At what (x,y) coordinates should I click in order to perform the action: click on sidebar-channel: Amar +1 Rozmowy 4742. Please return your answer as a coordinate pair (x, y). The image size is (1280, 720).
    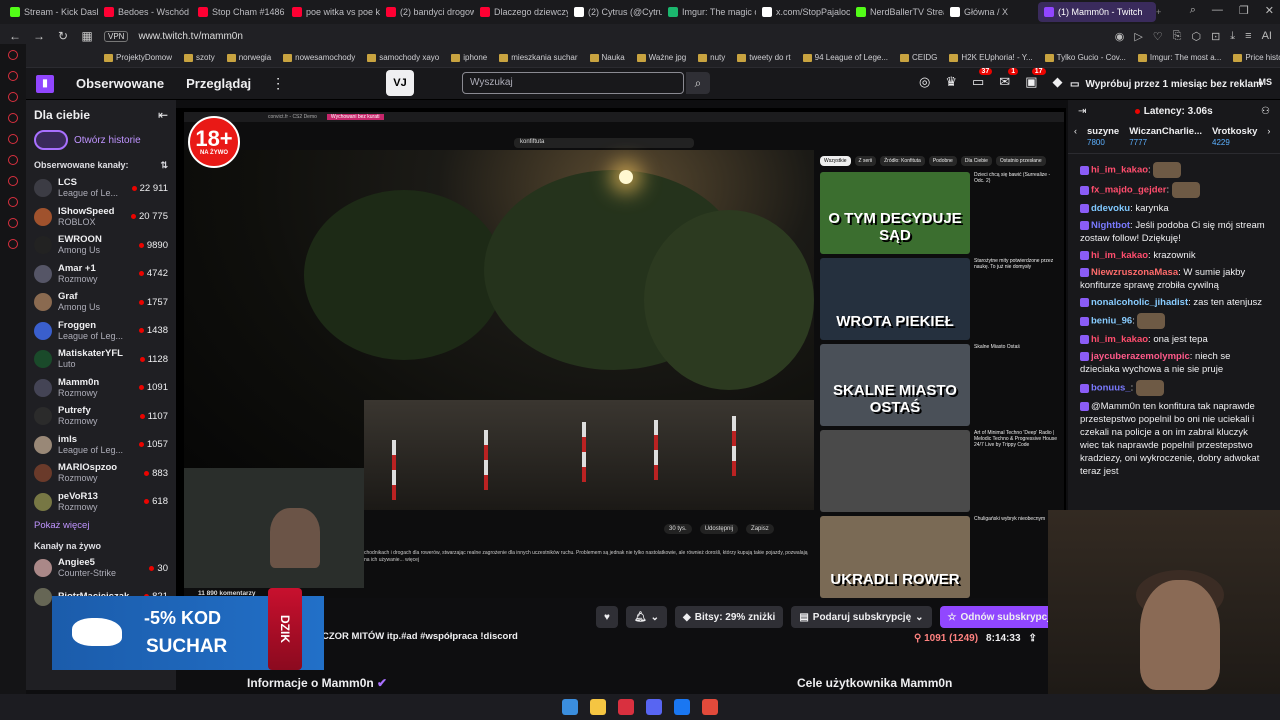
    Looking at the image, I should click on (101, 274).